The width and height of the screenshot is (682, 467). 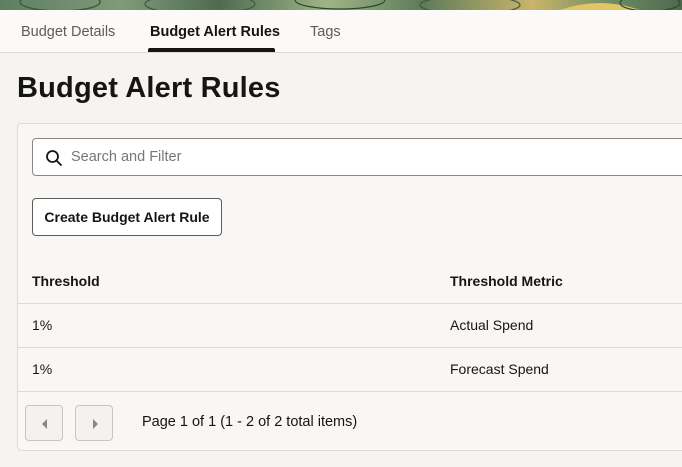 I want to click on next-page-button, so click(x=94, y=423).